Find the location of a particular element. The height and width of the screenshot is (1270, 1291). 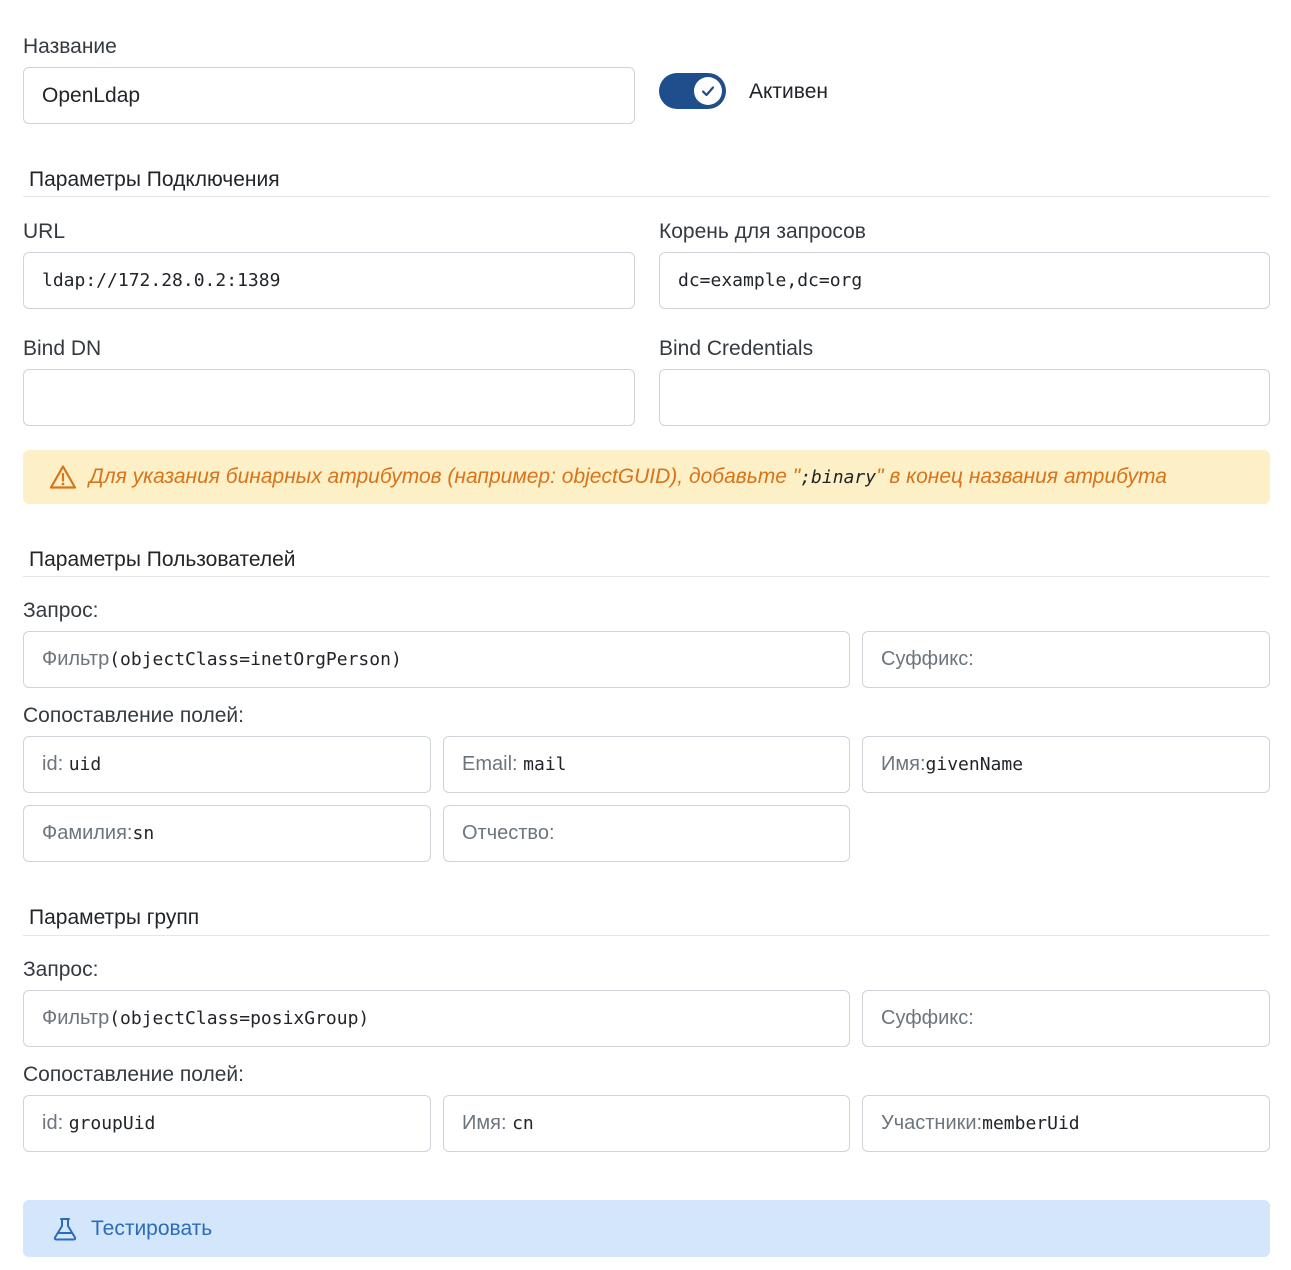

users-suffix-input: Суффикс: is located at coordinates (1066, 659).